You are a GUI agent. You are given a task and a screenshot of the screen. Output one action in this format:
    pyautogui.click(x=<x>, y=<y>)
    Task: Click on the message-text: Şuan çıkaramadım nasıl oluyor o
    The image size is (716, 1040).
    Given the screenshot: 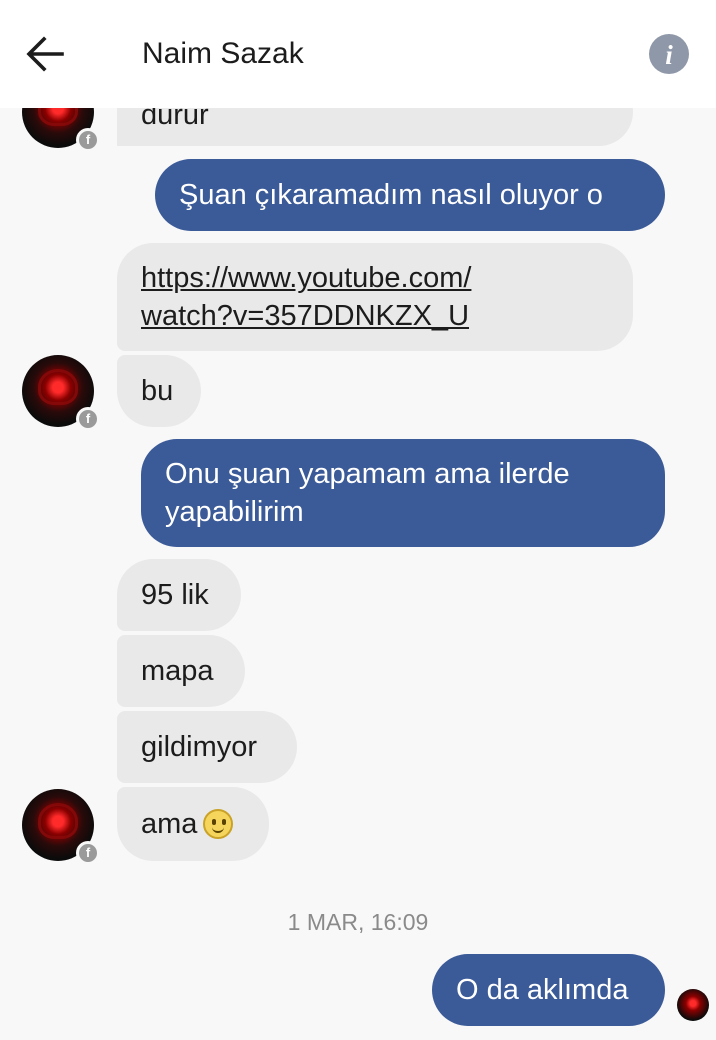 What is the action you would take?
    pyautogui.click(x=391, y=195)
    